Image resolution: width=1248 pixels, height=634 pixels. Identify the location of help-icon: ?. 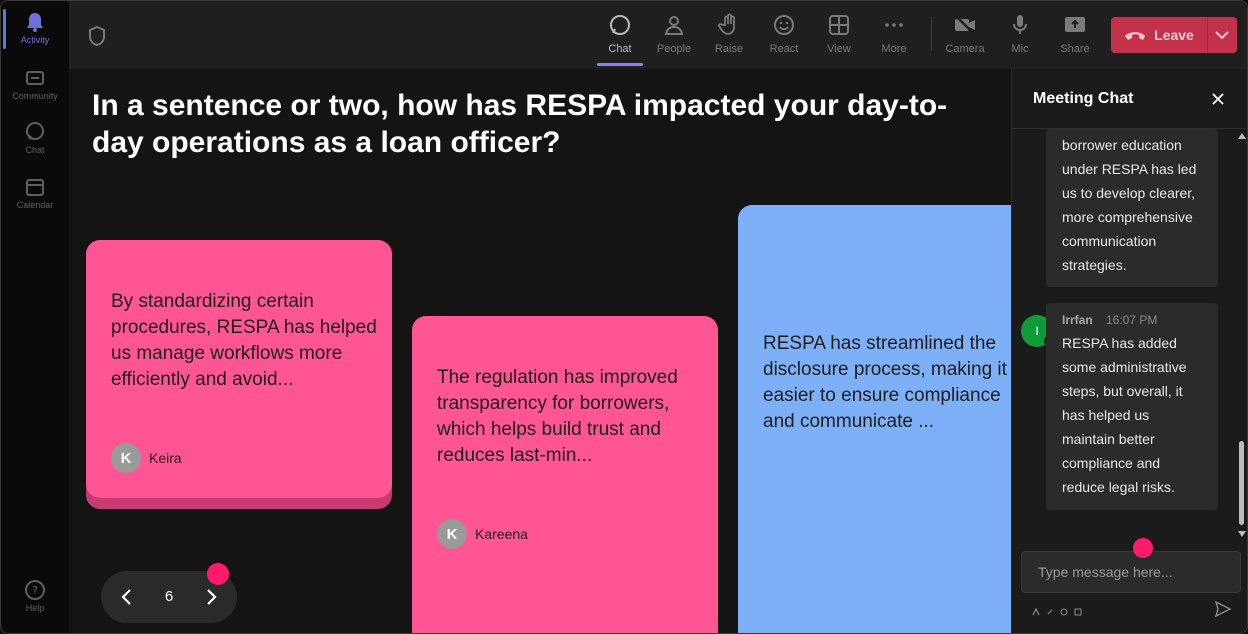
(35, 590).